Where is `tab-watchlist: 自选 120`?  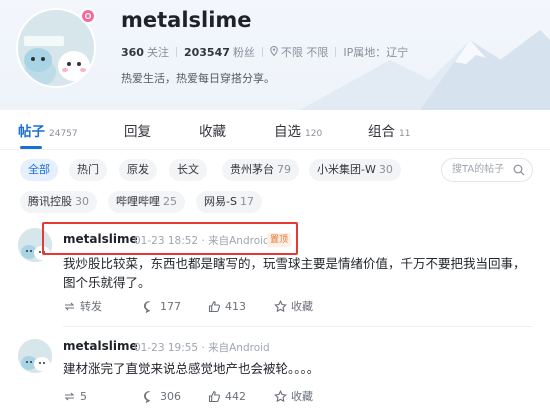 tab-watchlist: 自选 120 is located at coordinates (298, 130).